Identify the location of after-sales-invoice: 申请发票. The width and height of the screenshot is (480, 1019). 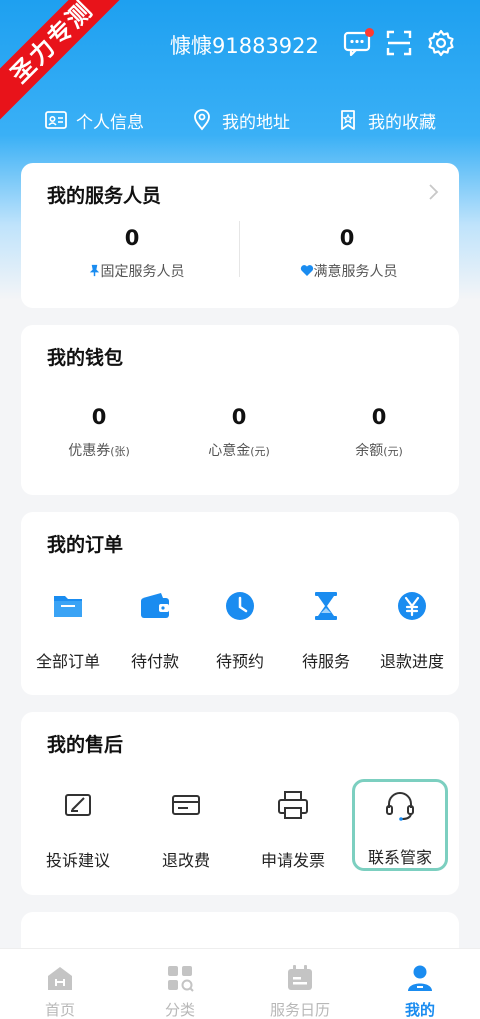
(293, 828).